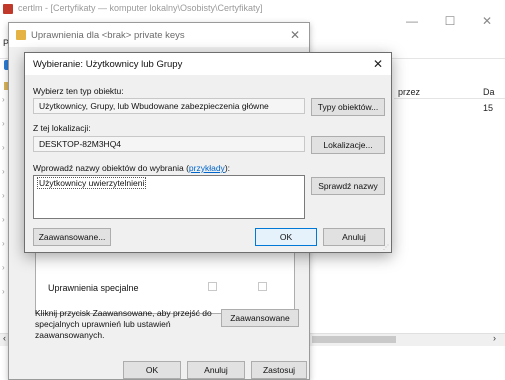 The image size is (505, 380). I want to click on permissions-titlebar: Uprawnienia dla <brak> private keys ✕, so click(159, 35).